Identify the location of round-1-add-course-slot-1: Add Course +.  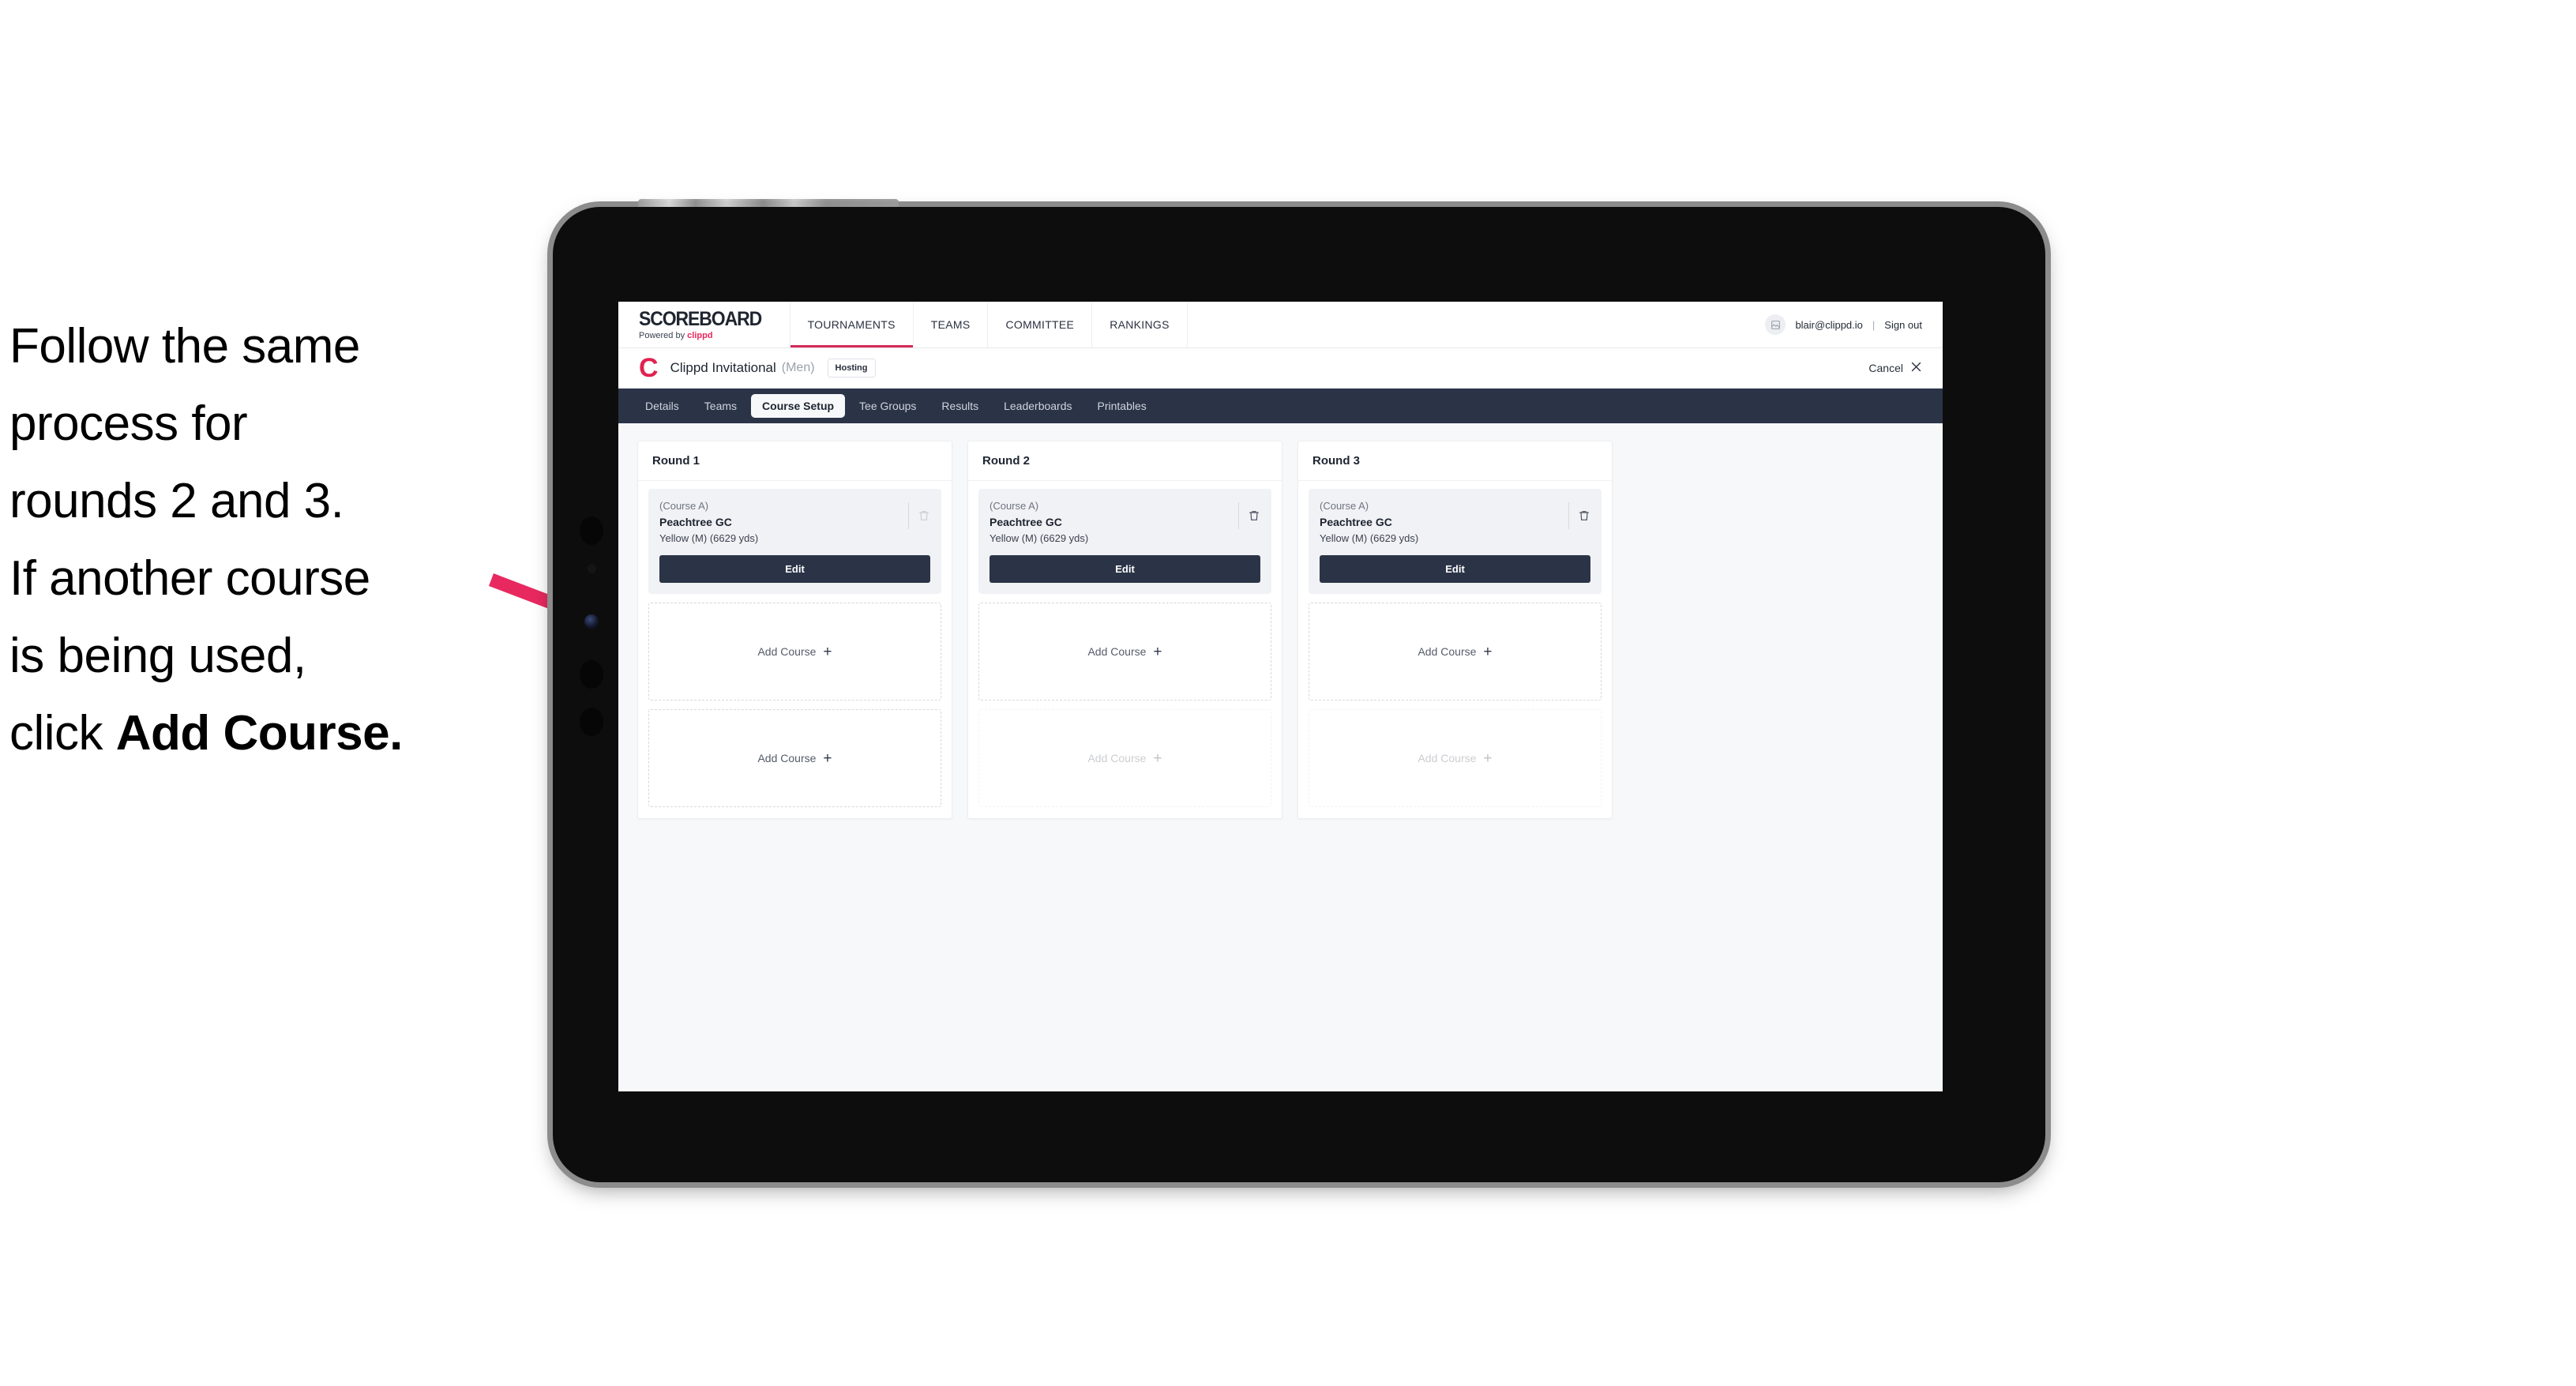
(794, 652).